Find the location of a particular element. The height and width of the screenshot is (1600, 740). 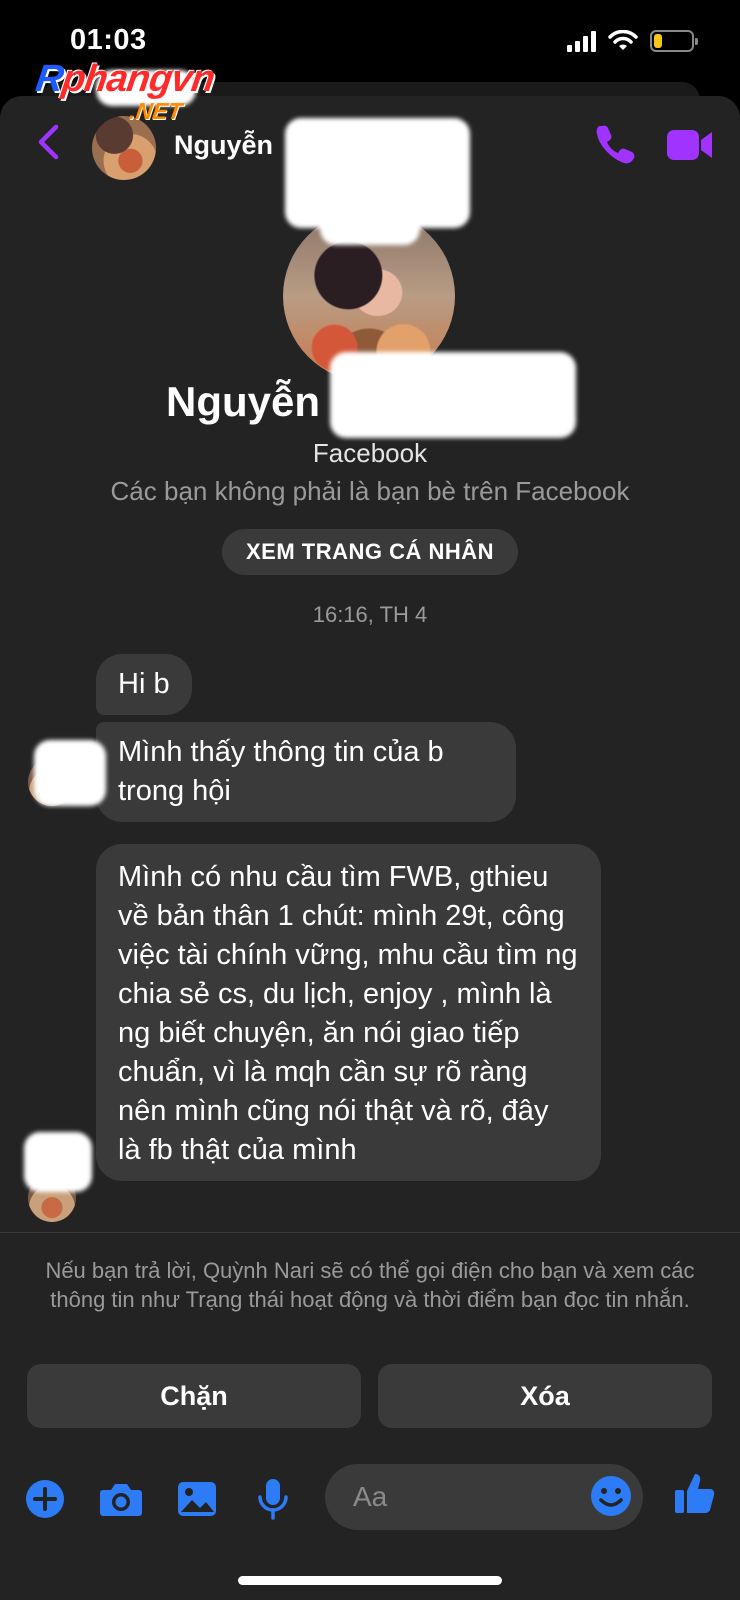

camera-button is located at coordinates (121, 1499).